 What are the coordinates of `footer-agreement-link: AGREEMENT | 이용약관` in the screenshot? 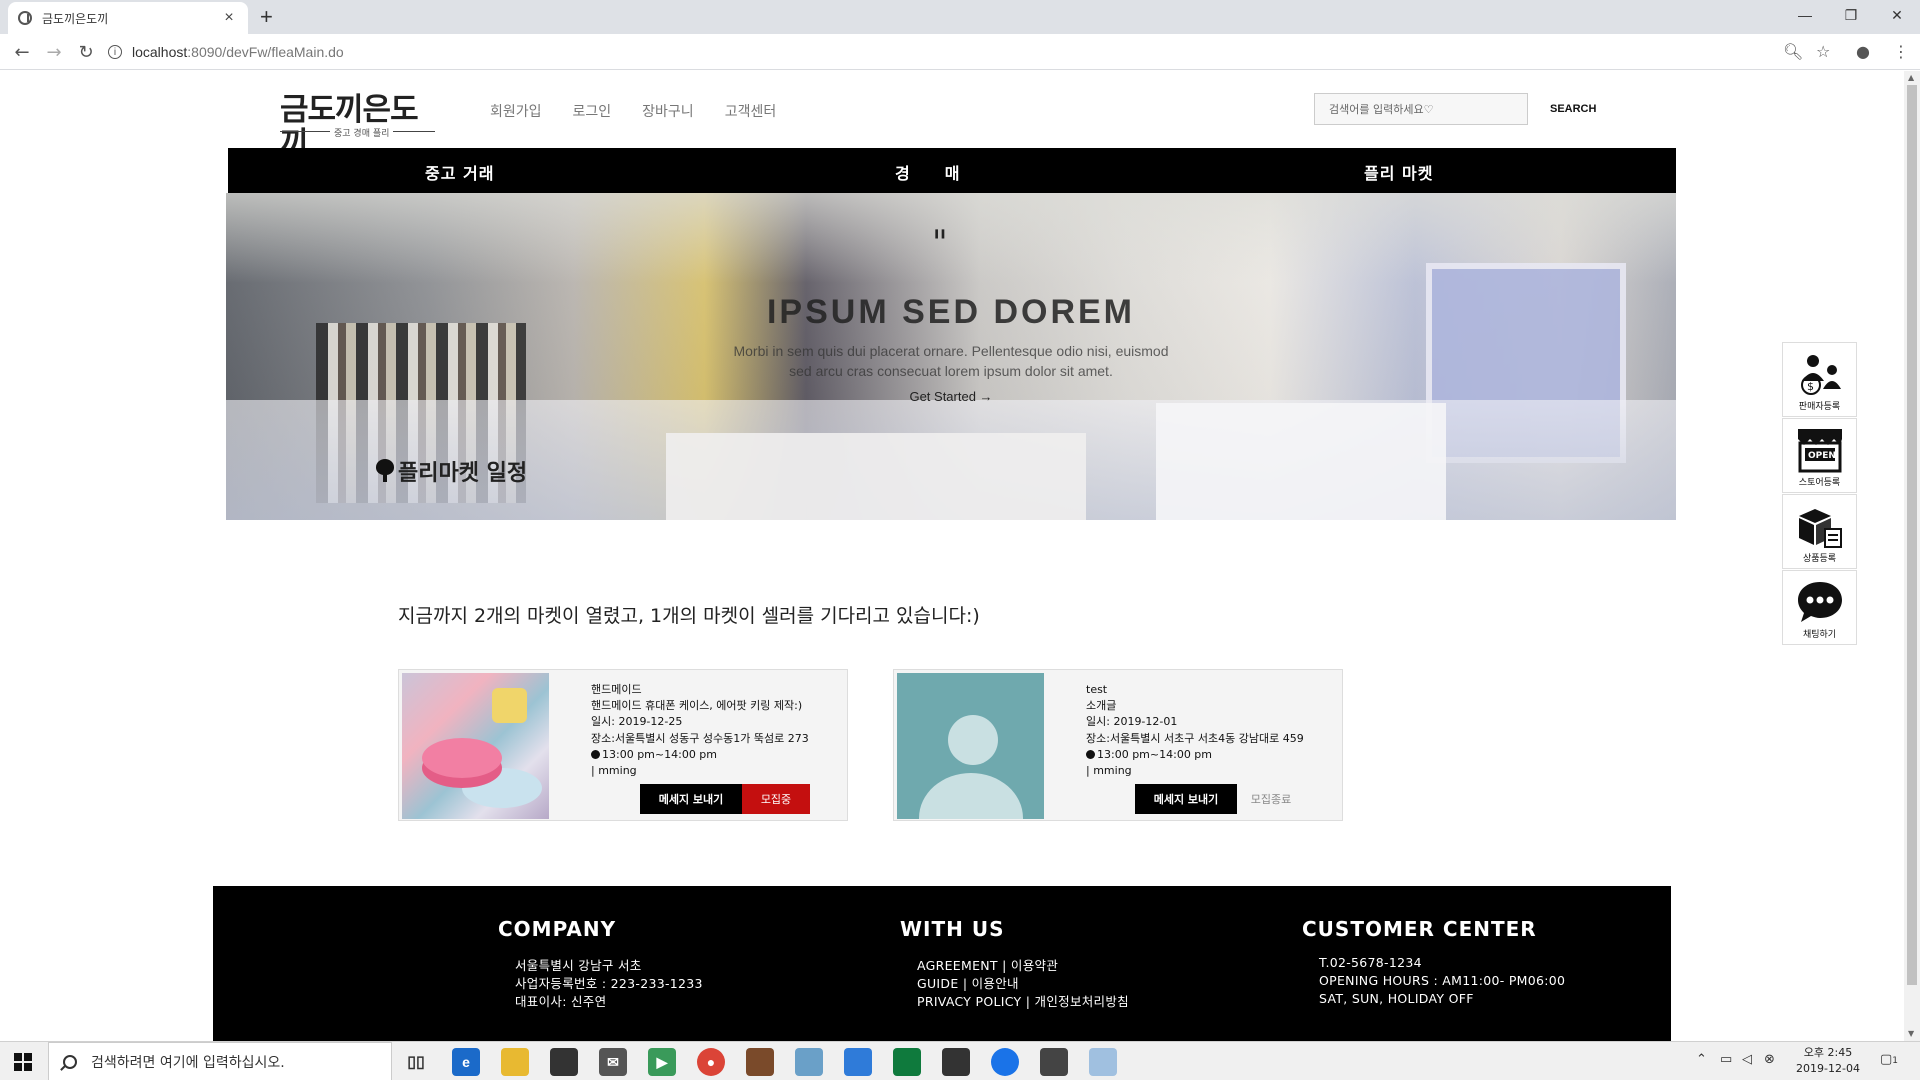 It's located at (987, 964).